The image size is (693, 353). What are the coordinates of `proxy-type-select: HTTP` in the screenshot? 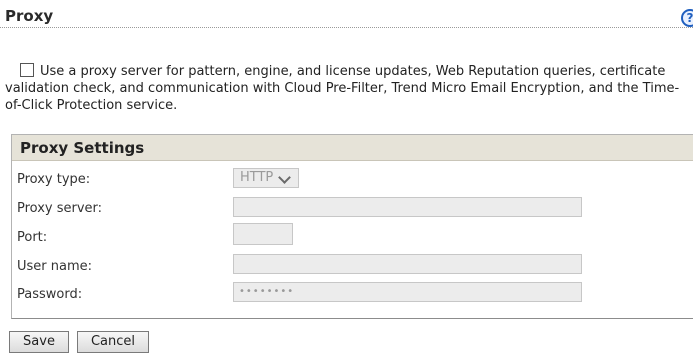 It's located at (266, 178).